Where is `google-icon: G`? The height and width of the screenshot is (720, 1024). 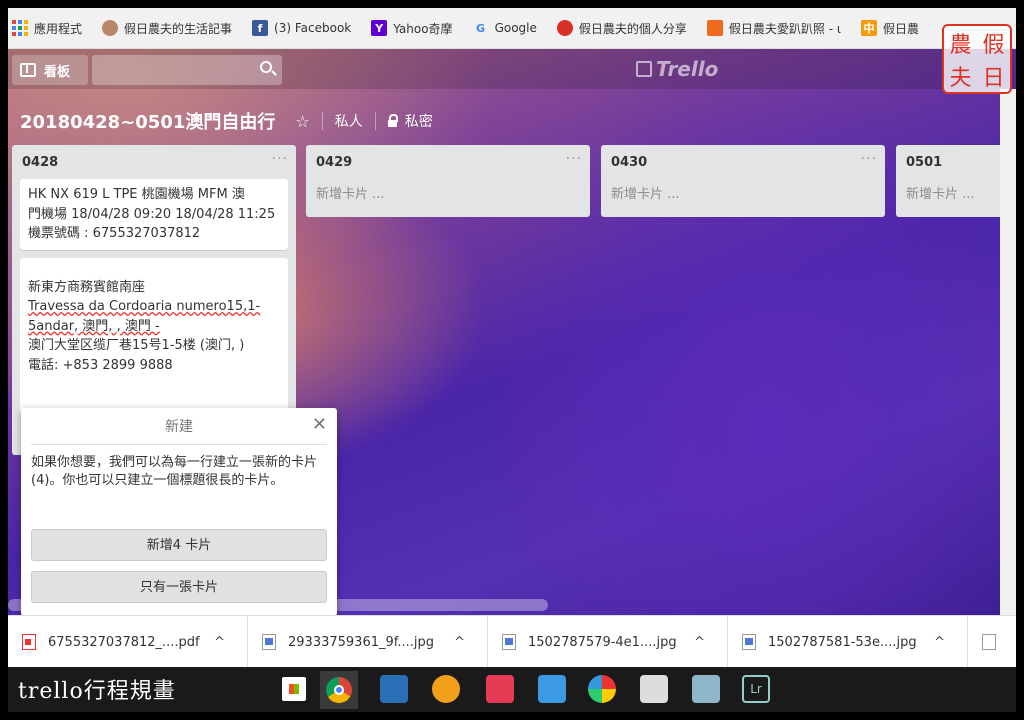
google-icon: G is located at coordinates (481, 28).